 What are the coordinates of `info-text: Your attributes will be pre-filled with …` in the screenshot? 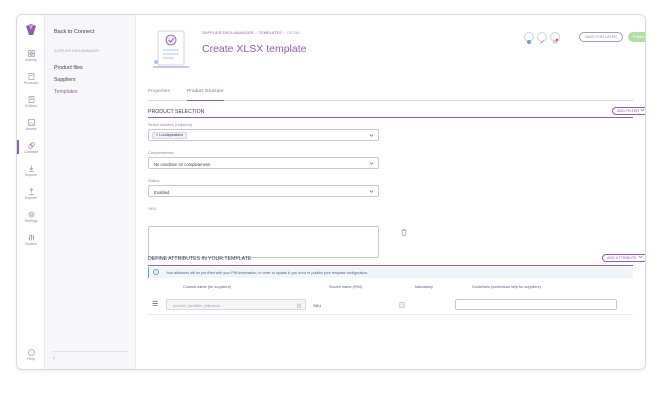 It's located at (267, 272).